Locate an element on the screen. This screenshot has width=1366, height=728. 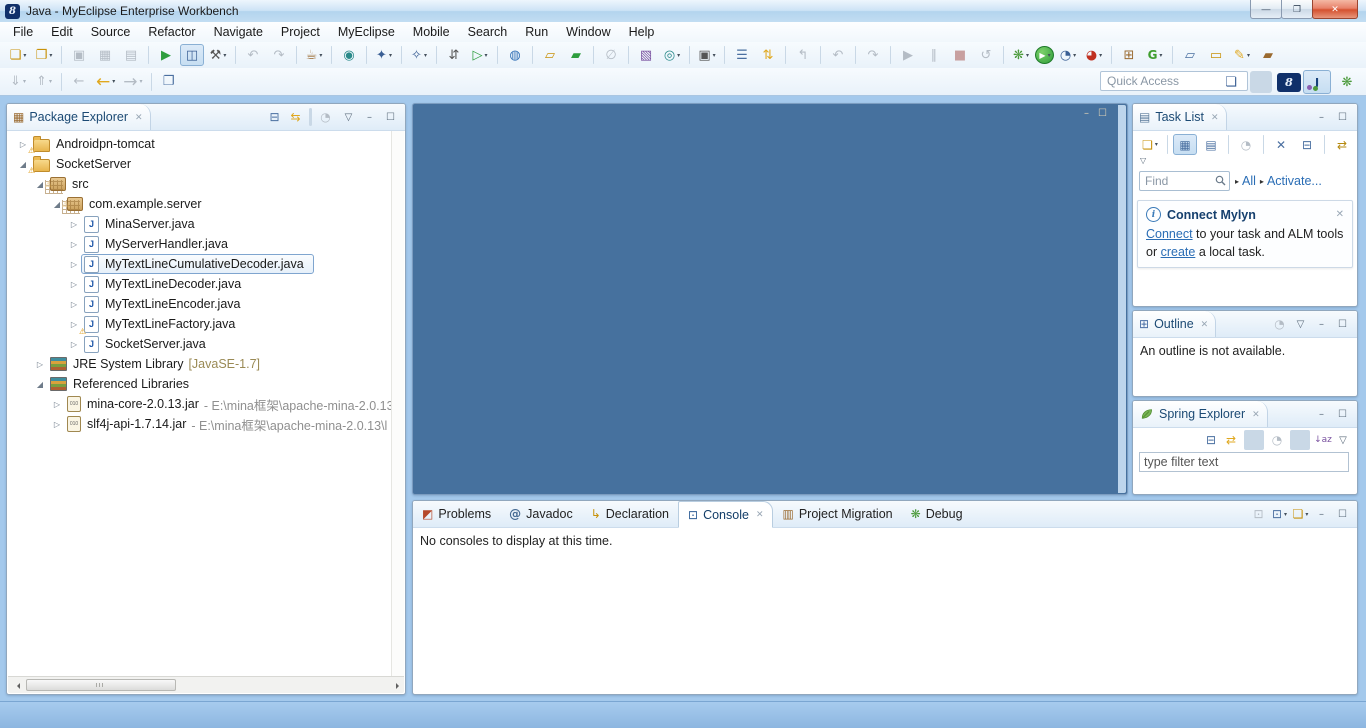
vertical-scrollbar is located at coordinates (397, 403).